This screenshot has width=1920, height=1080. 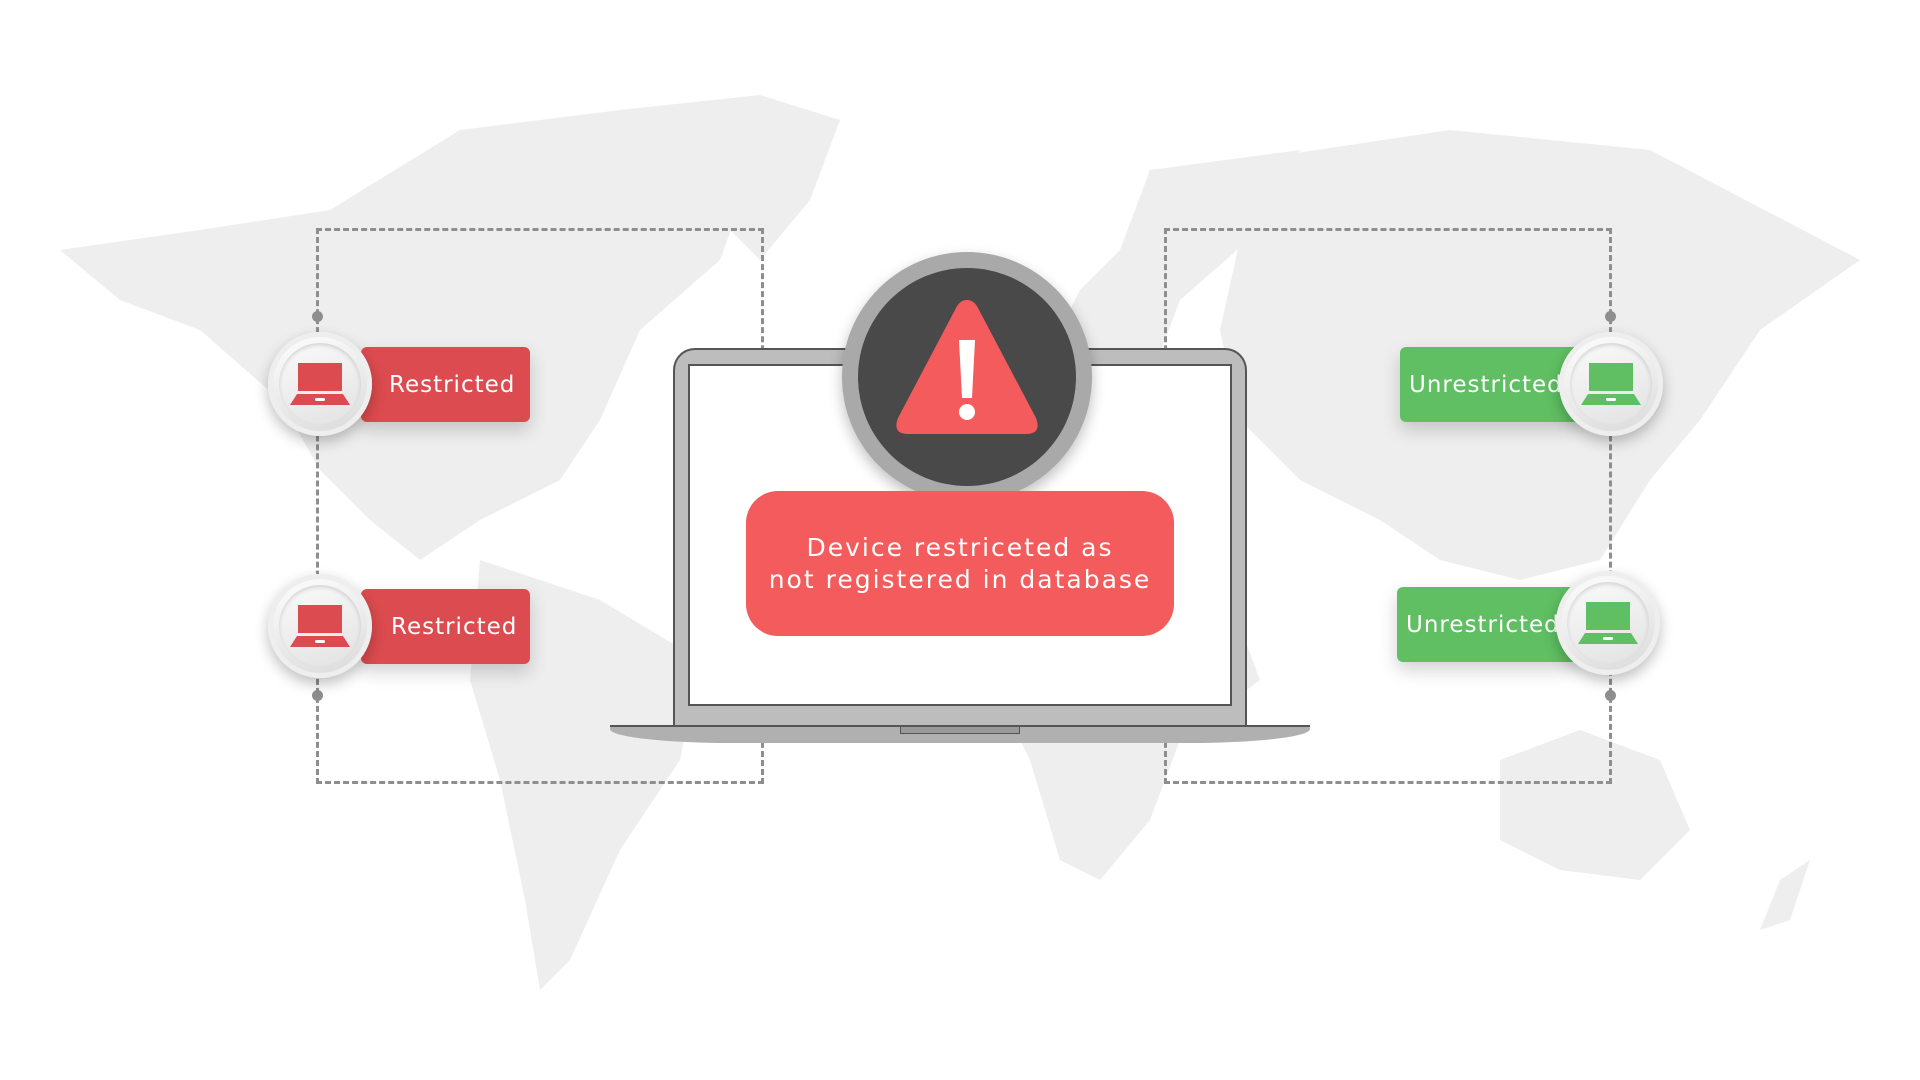 I want to click on map-new-zealand, so click(x=1785, y=895).